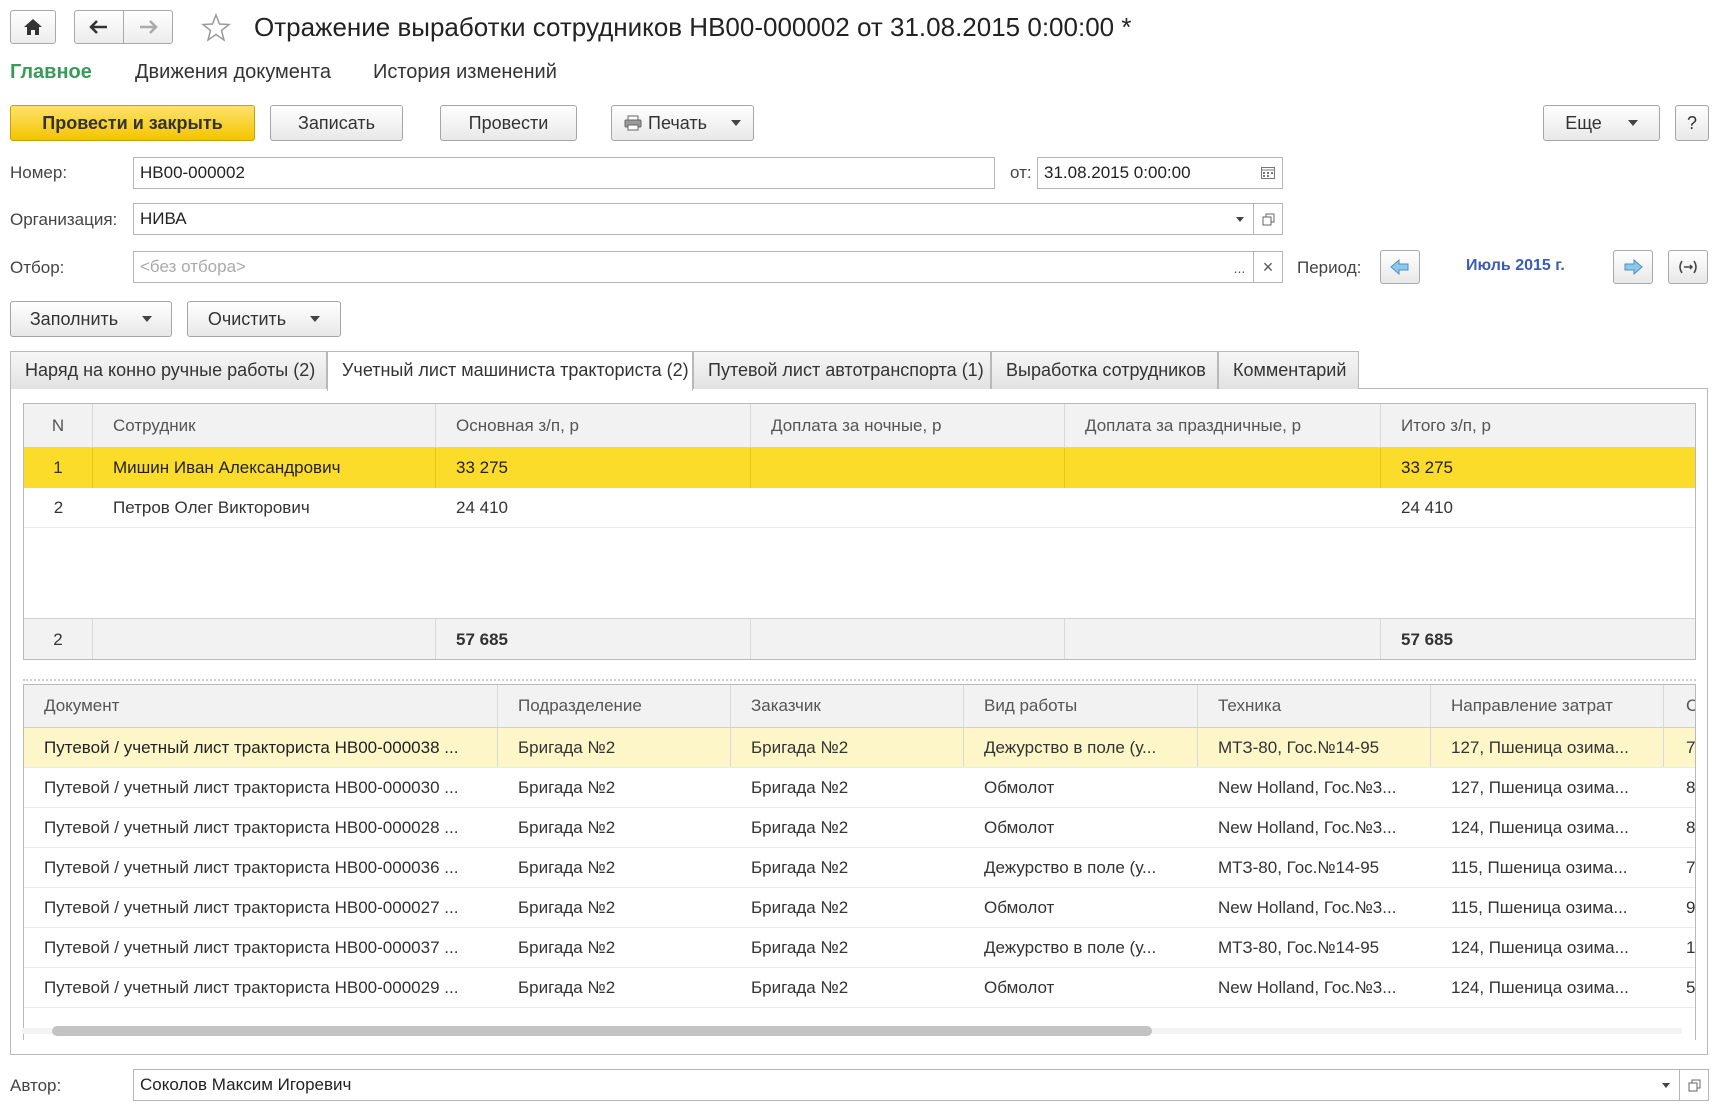 This screenshot has width=1717, height=1114. Describe the element at coordinates (264, 425) in the screenshot. I see `column-header: Сотрудник` at that location.